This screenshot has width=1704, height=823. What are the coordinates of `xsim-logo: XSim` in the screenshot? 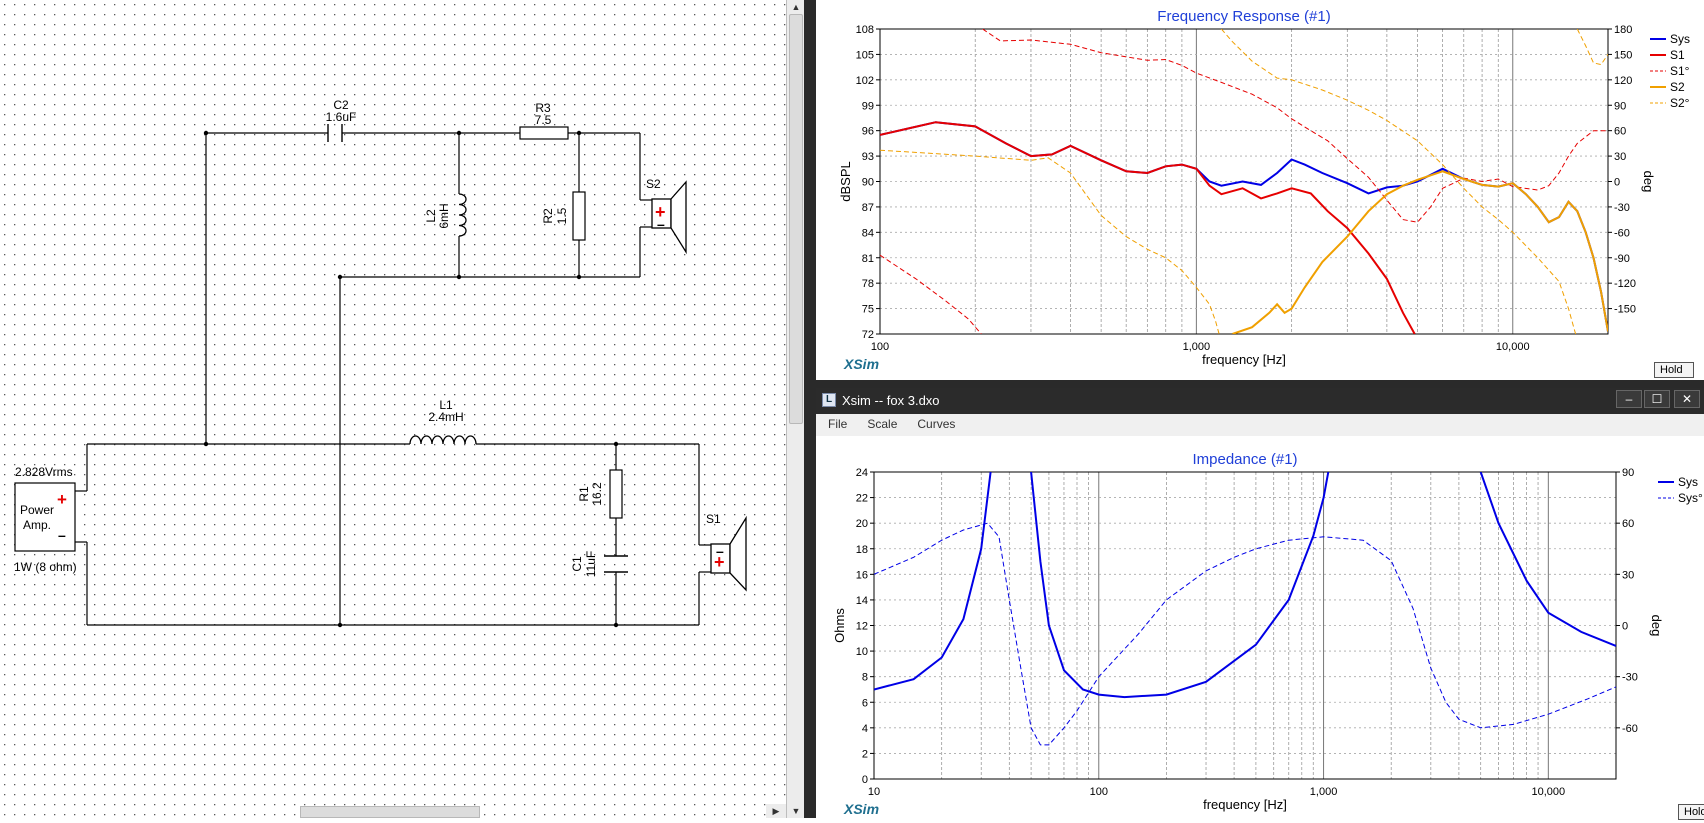 It's located at (861, 364).